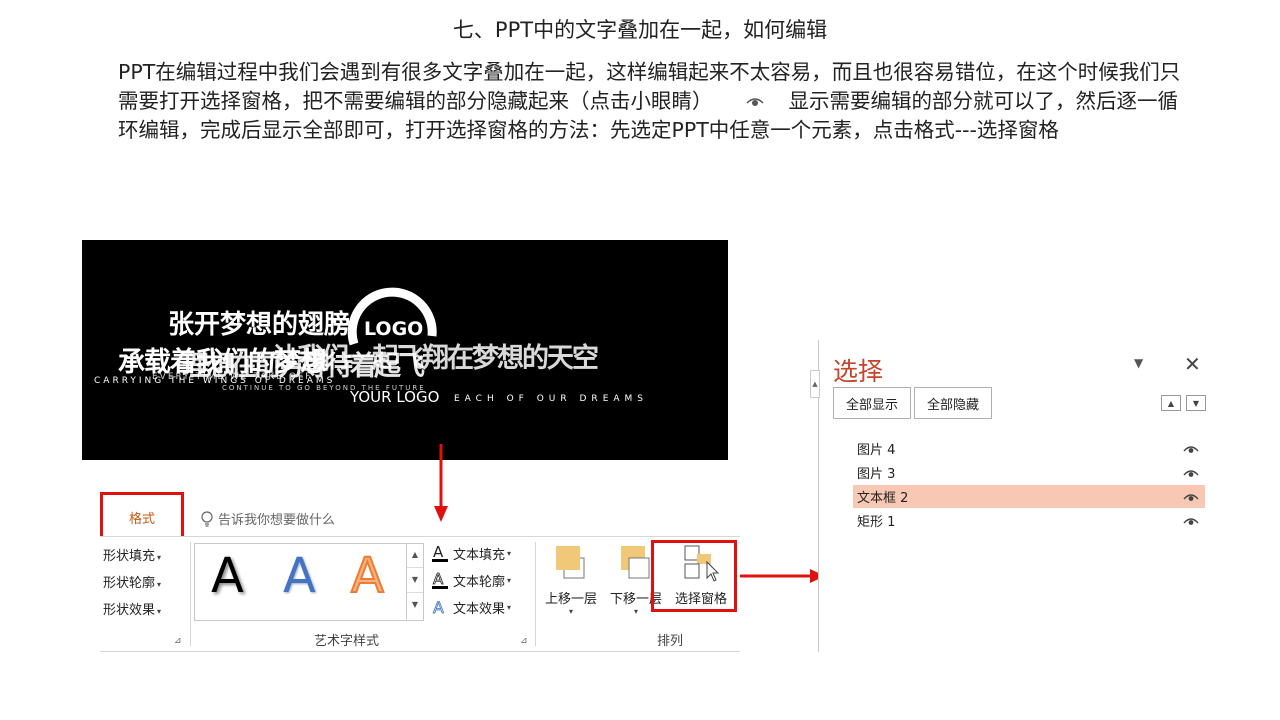 The height and width of the screenshot is (720, 1280). I want to click on red-arrow-down, so click(441, 483).